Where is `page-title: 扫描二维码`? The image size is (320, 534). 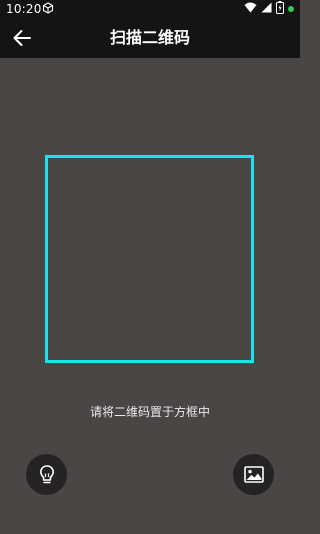 page-title: 扫描二维码 is located at coordinates (149, 37).